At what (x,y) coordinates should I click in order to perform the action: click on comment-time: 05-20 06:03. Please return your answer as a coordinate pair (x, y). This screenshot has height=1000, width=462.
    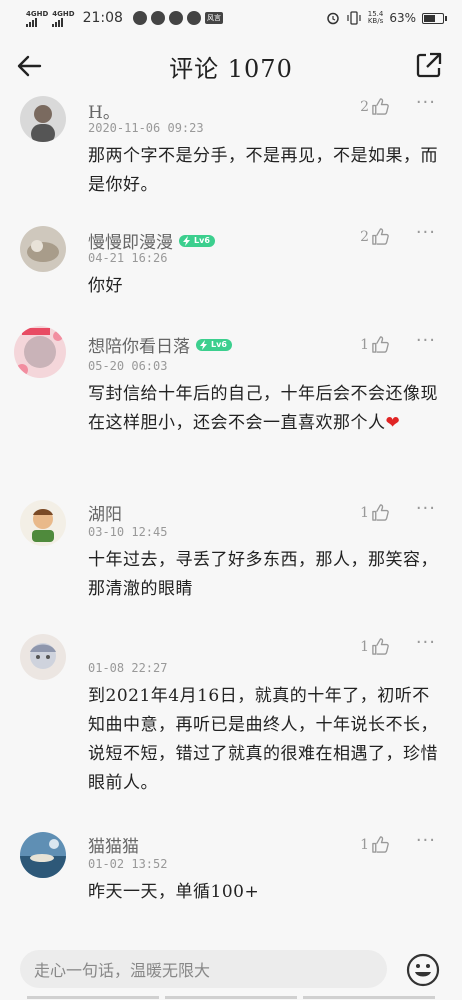
    Looking at the image, I should click on (128, 366).